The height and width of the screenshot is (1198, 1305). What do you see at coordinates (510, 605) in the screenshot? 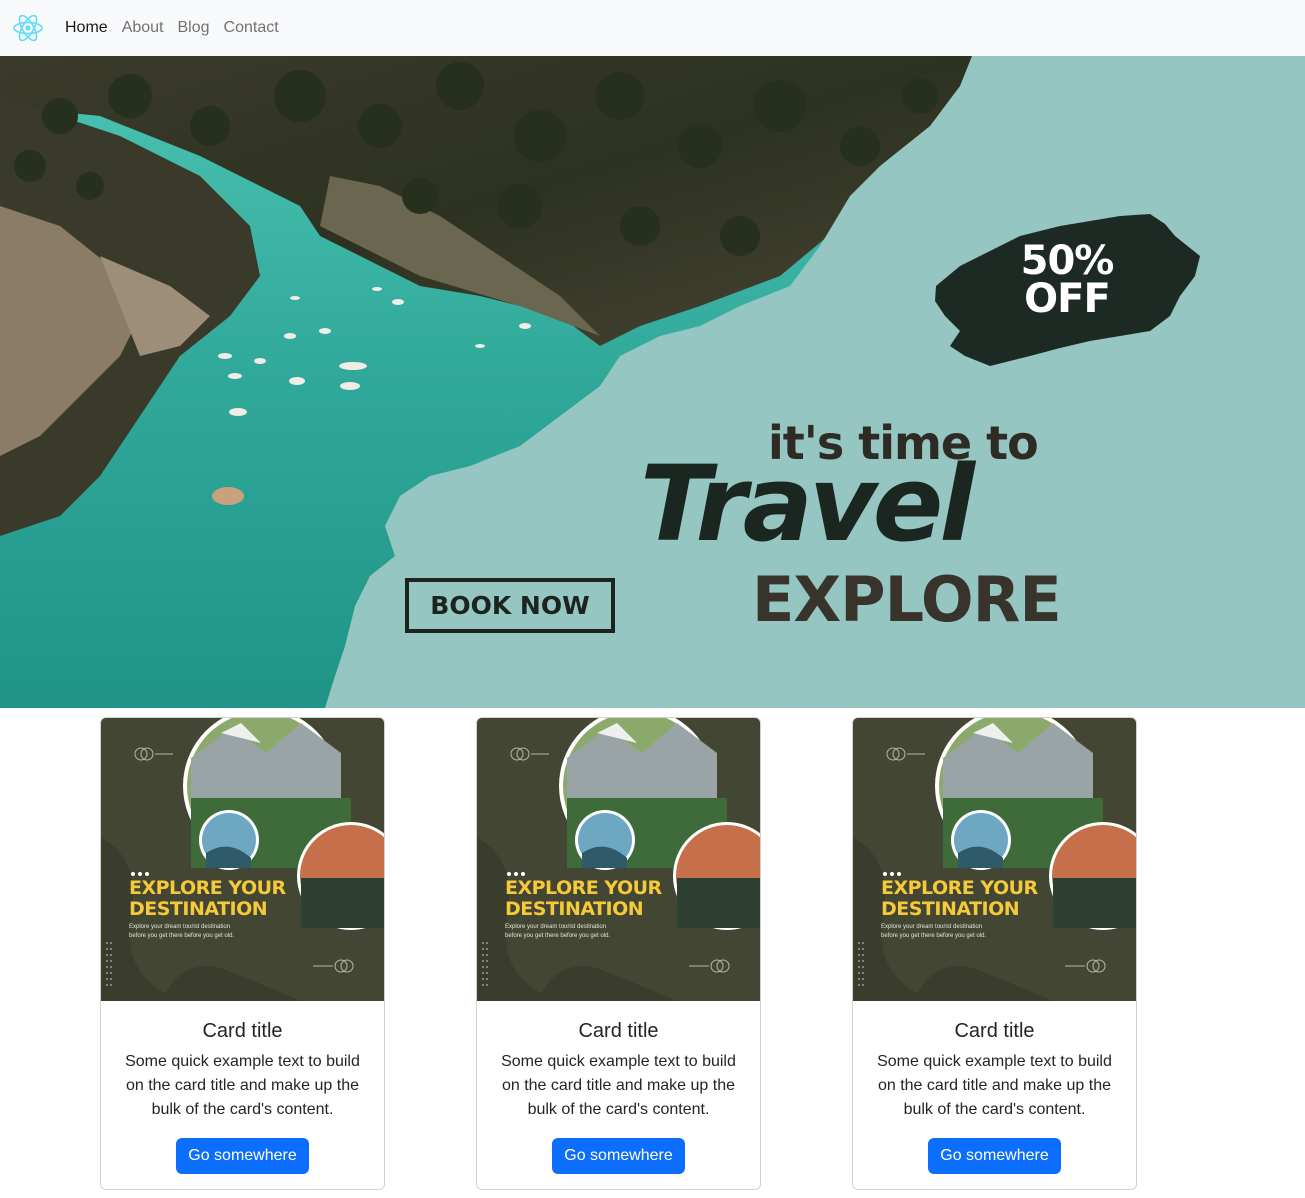
I see `book-now-button: BOOK NOW` at bounding box center [510, 605].